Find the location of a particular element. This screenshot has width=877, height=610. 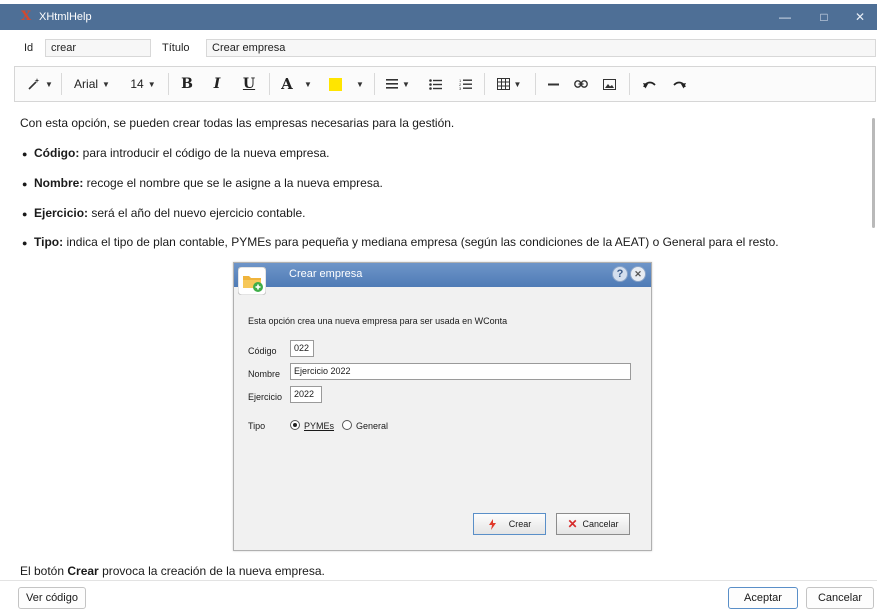

bullet-list-icon is located at coordinates (435, 84).